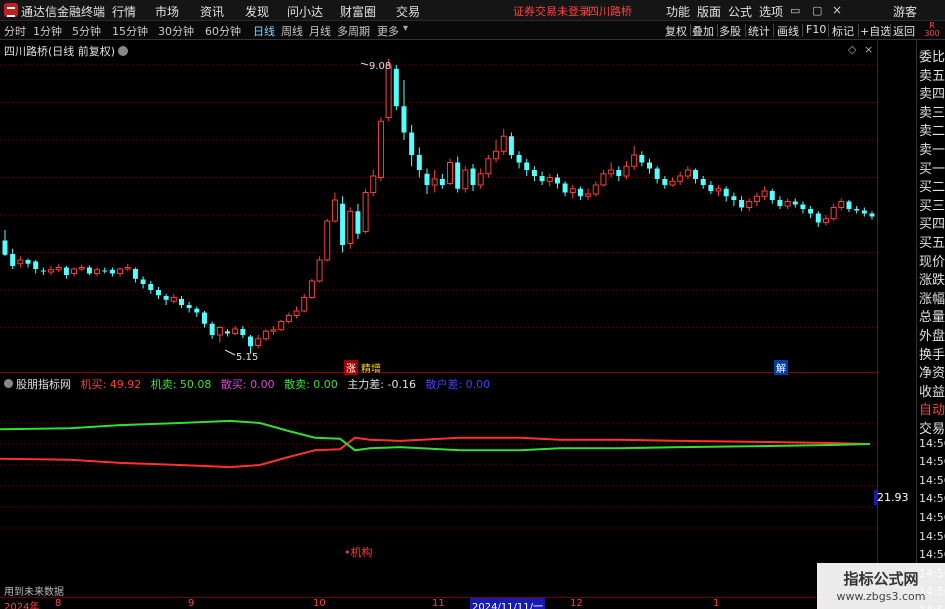 This screenshot has height=609, width=945. Describe the element at coordinates (130, 31) in the screenshot. I see `tab-15min: 15分钟` at that location.